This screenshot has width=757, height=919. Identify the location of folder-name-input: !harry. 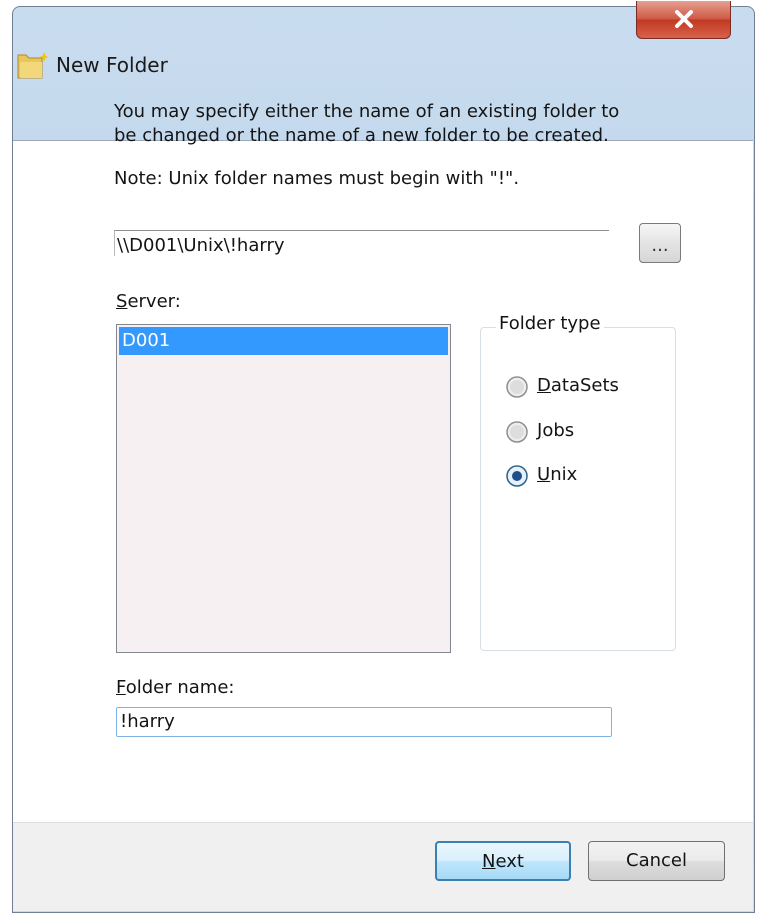
(364, 722).